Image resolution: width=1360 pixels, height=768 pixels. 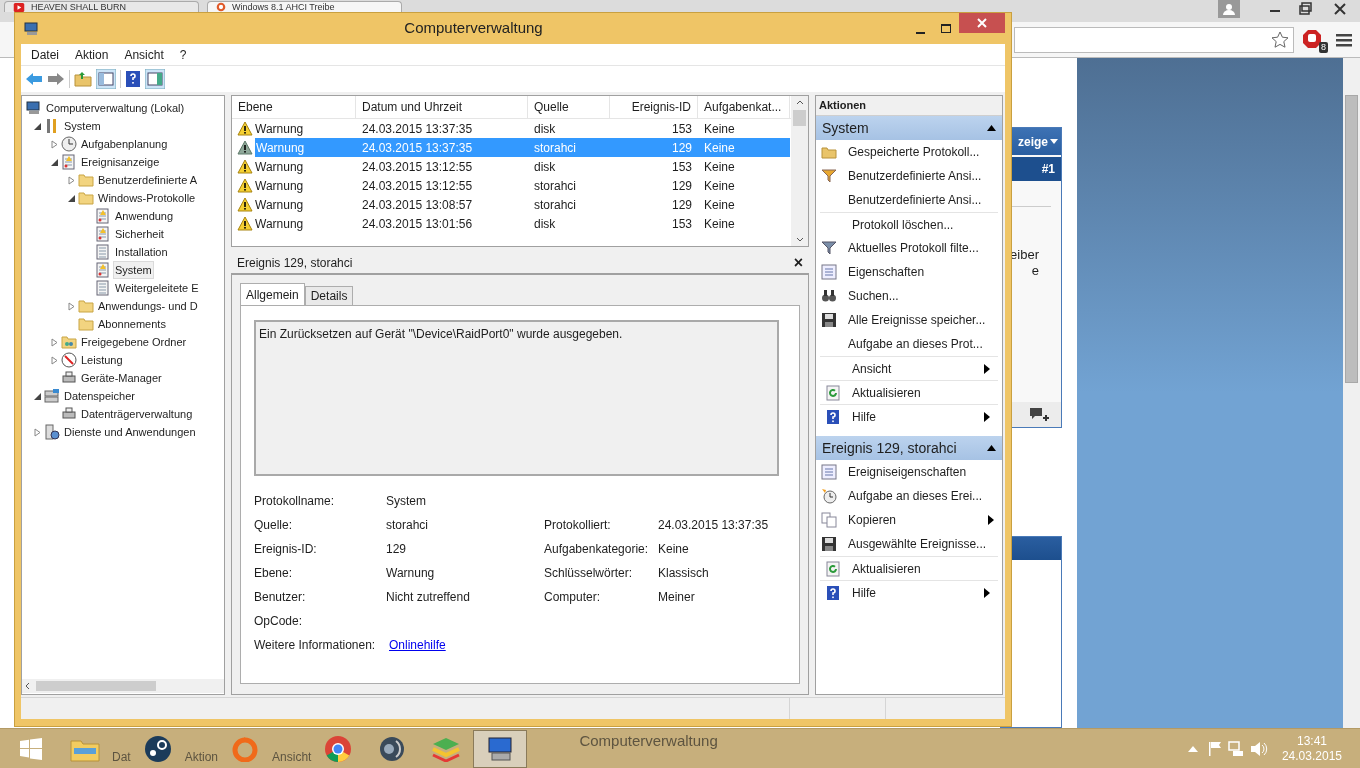 I want to click on tree-item: Freigegebene Ordner, so click(x=134, y=342).